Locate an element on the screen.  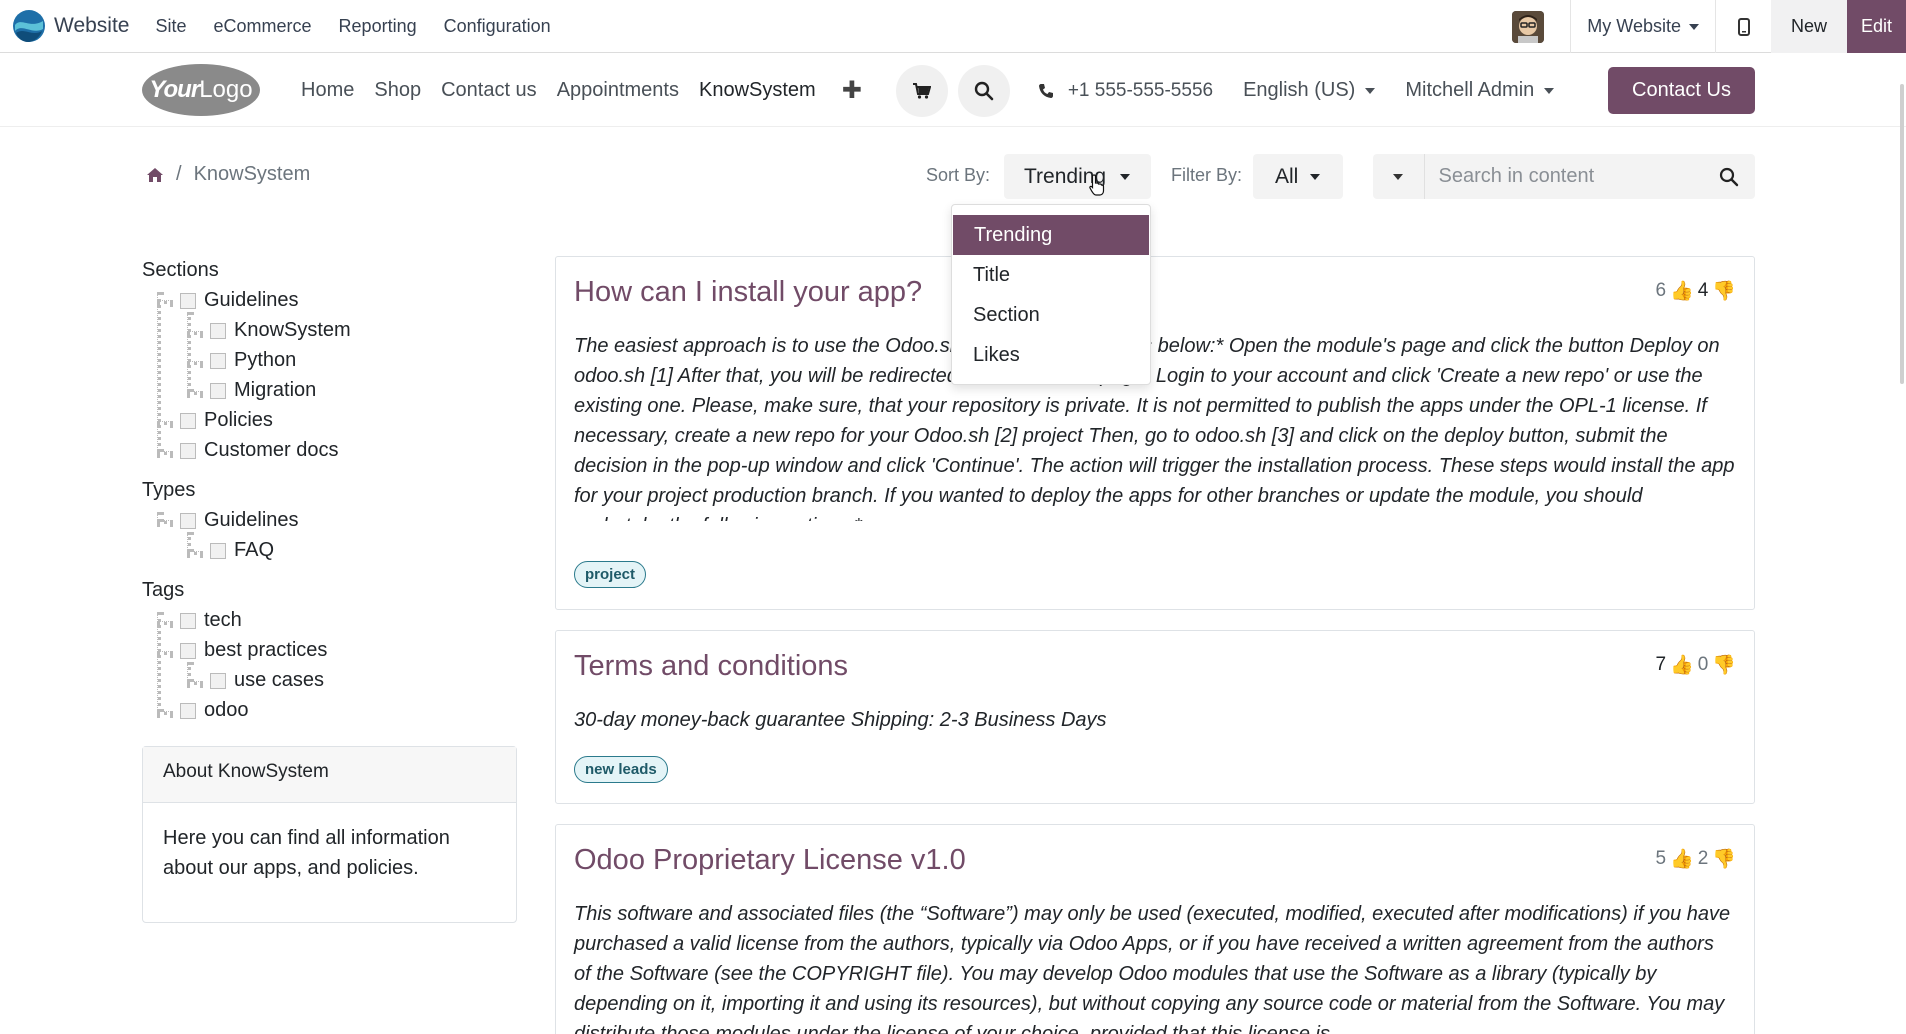
admin-menu-site: Site is located at coordinates (170, 26).